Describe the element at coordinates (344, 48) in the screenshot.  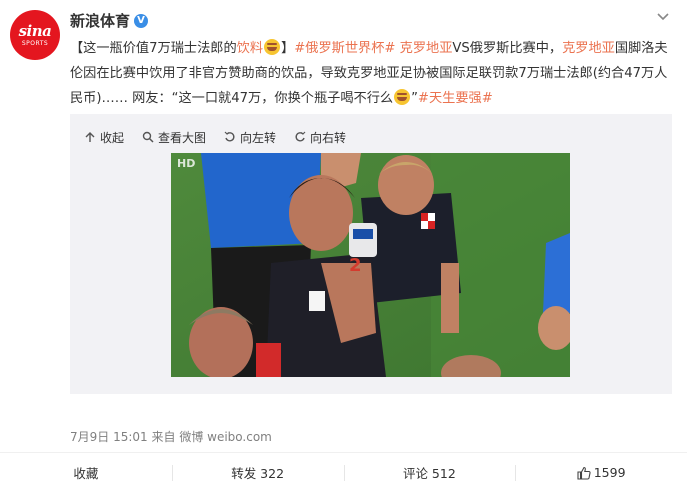
I see `hashtag-link: #俄罗斯世界杯#` at that location.